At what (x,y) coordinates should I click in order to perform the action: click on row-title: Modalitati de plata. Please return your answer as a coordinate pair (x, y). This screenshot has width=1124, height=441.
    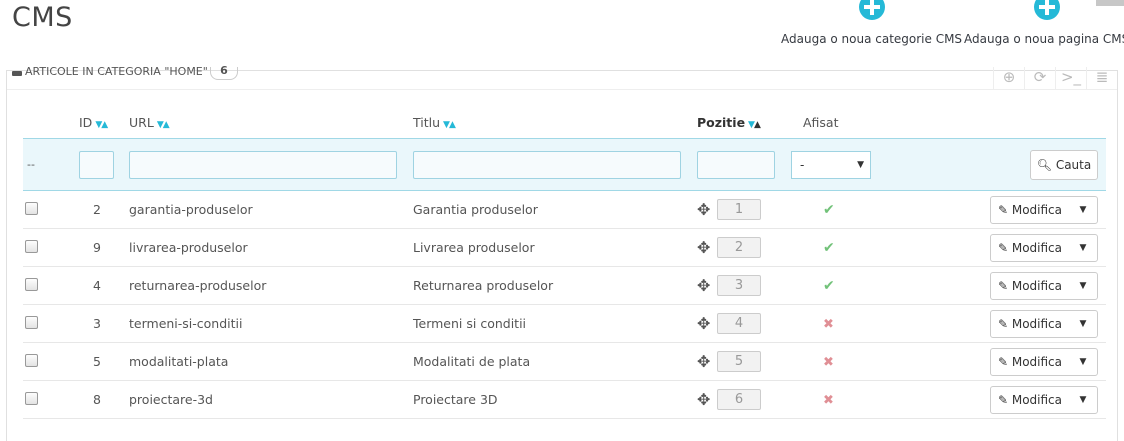
    Looking at the image, I should click on (555, 361).